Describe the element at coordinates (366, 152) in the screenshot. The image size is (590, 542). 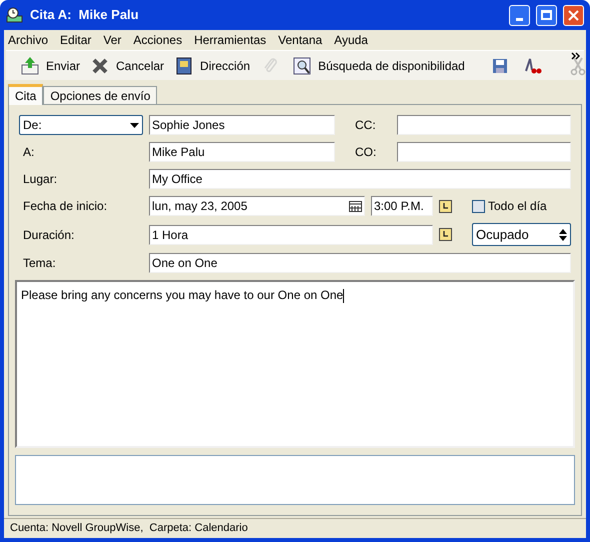
I see `field-label: CO:` at that location.